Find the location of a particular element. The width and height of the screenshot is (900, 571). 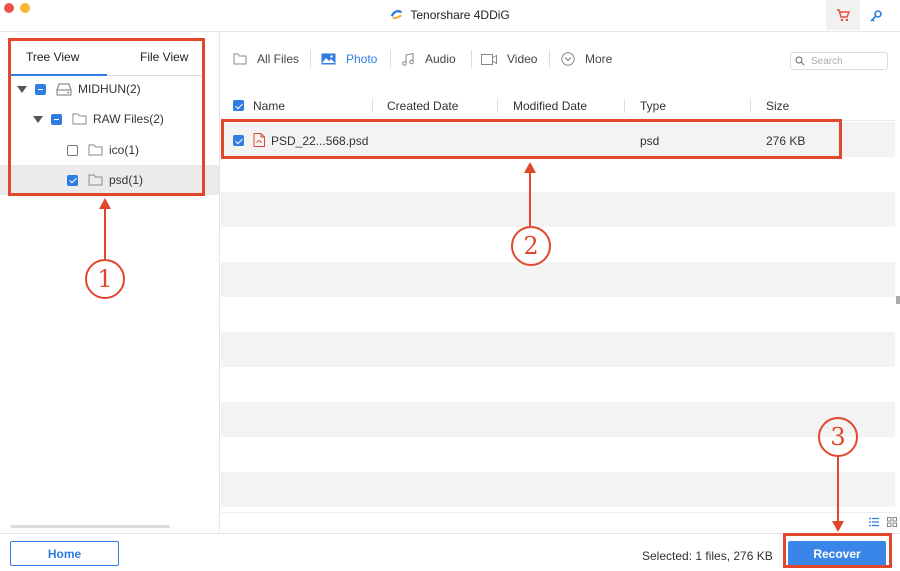

filter-video: Video is located at coordinates (509, 59).